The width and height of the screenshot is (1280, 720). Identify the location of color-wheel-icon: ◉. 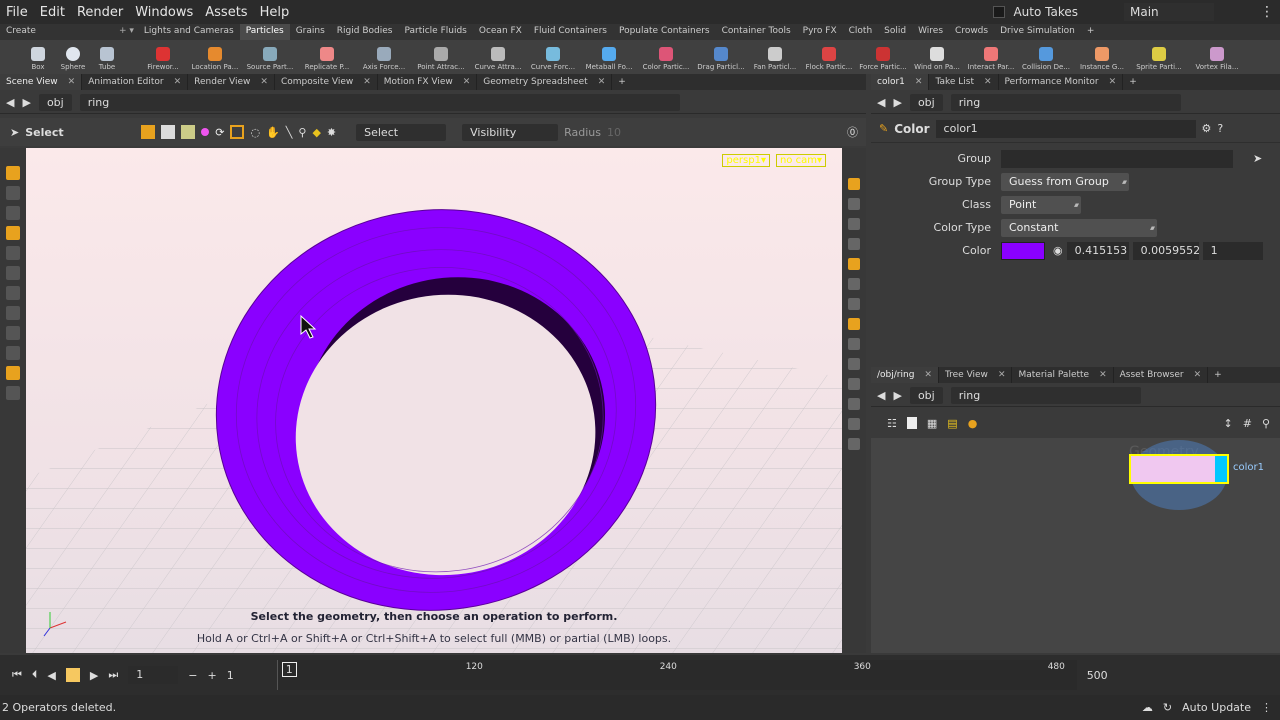
(1058, 250).